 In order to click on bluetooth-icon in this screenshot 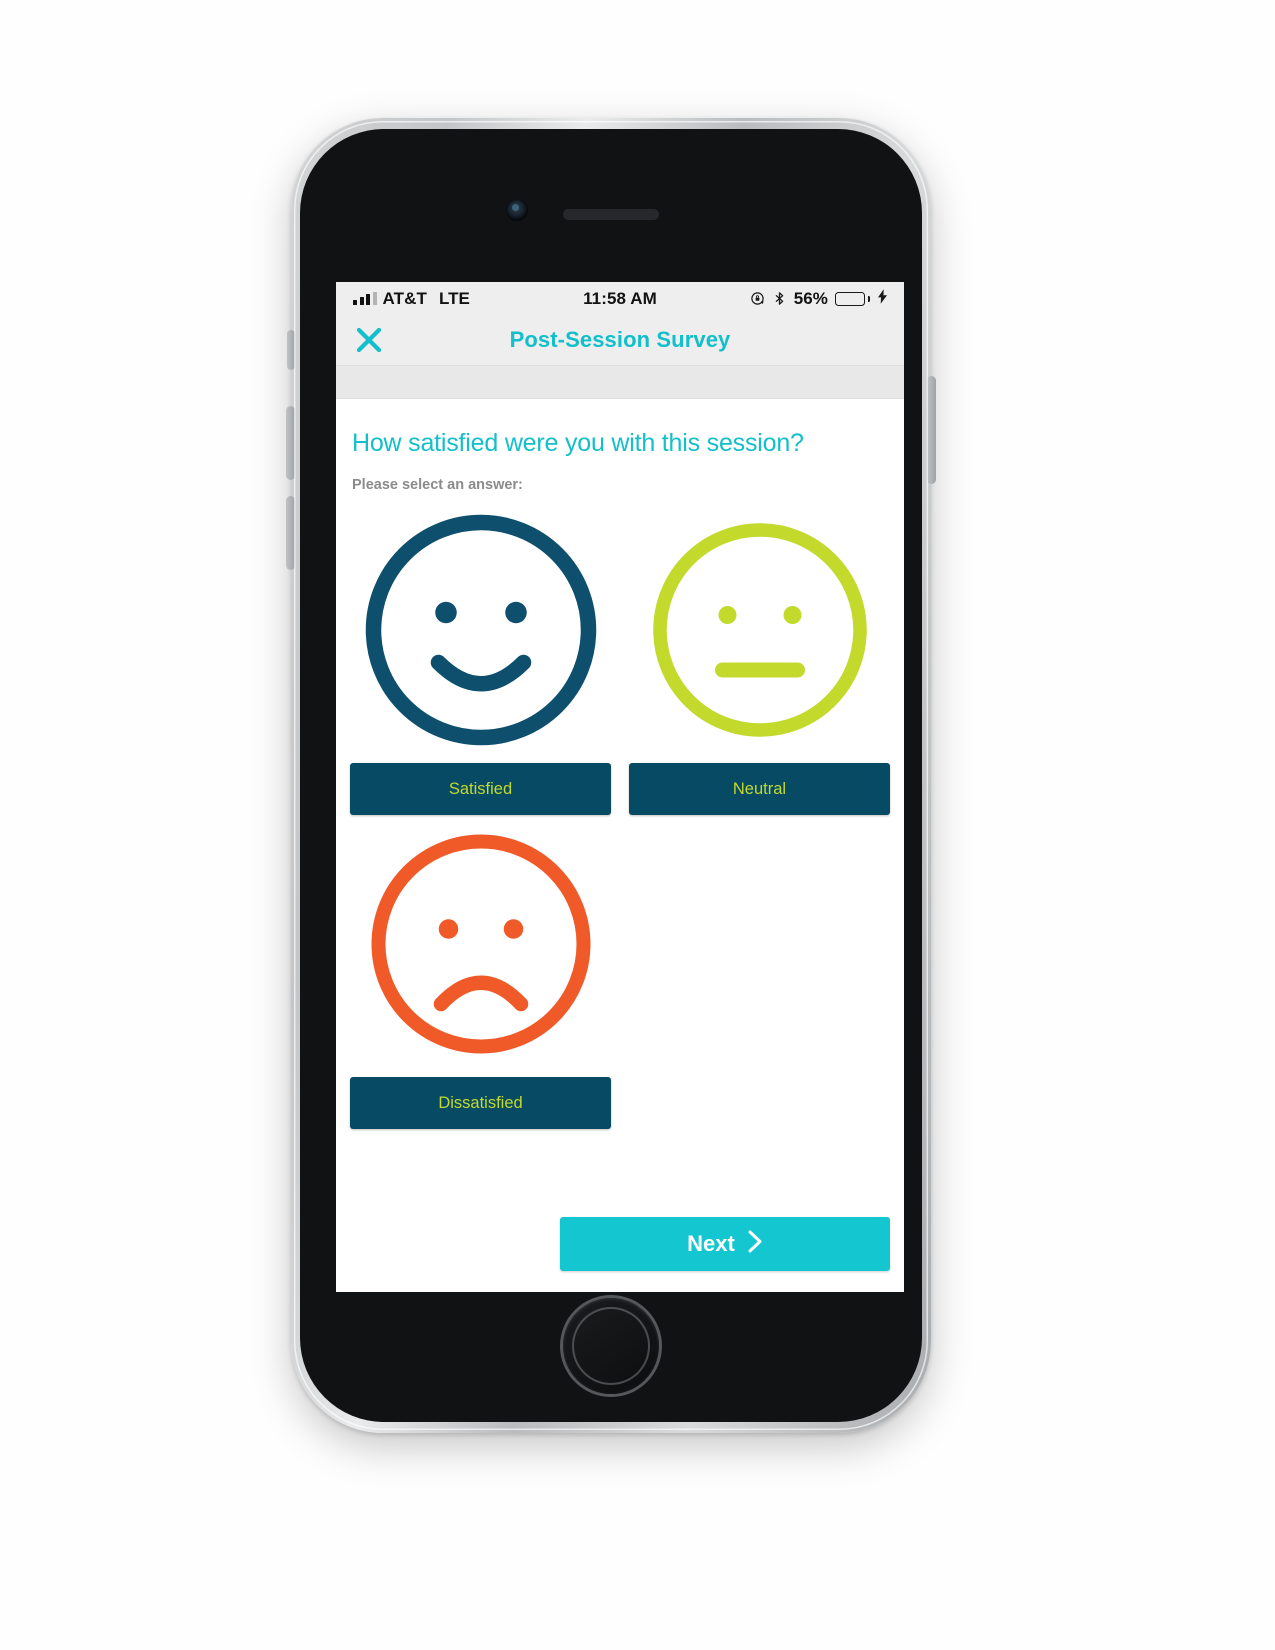, I will do `click(779, 298)`.